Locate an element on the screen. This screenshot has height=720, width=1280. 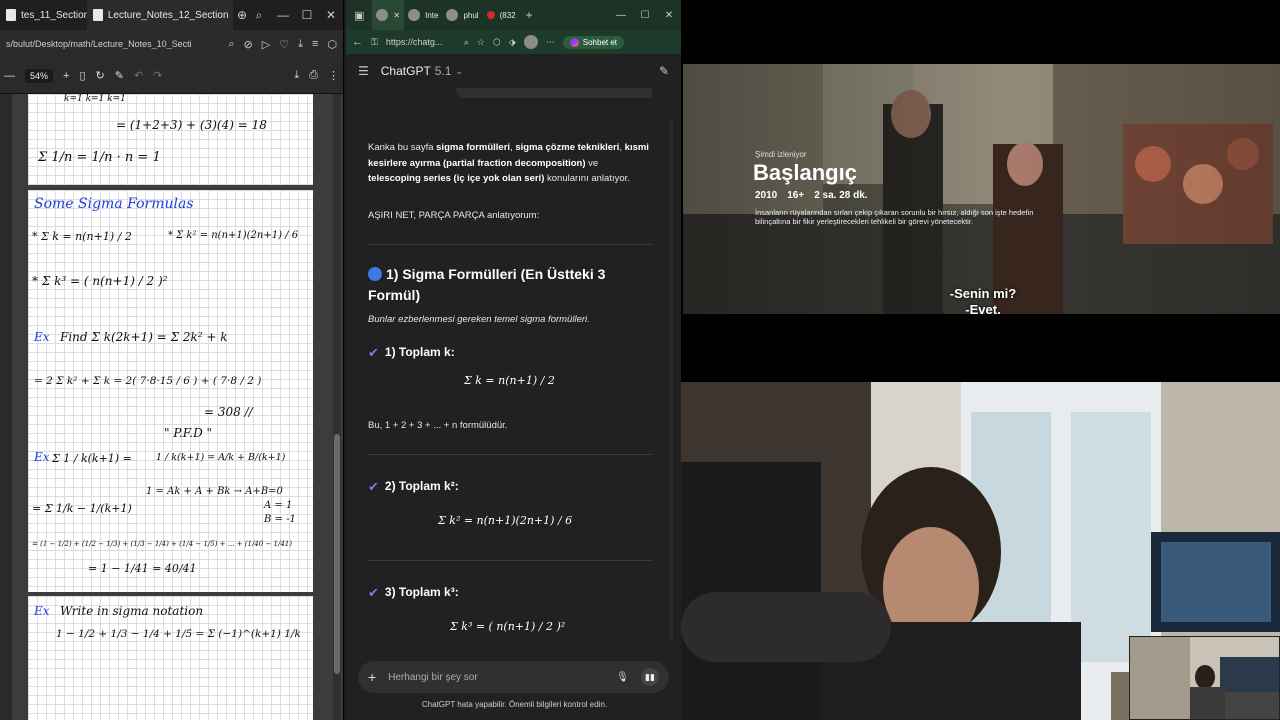
chat-header: ☰ ChatGPT 5.1 ⌄ ✎ is located at coordinates (513, 71).